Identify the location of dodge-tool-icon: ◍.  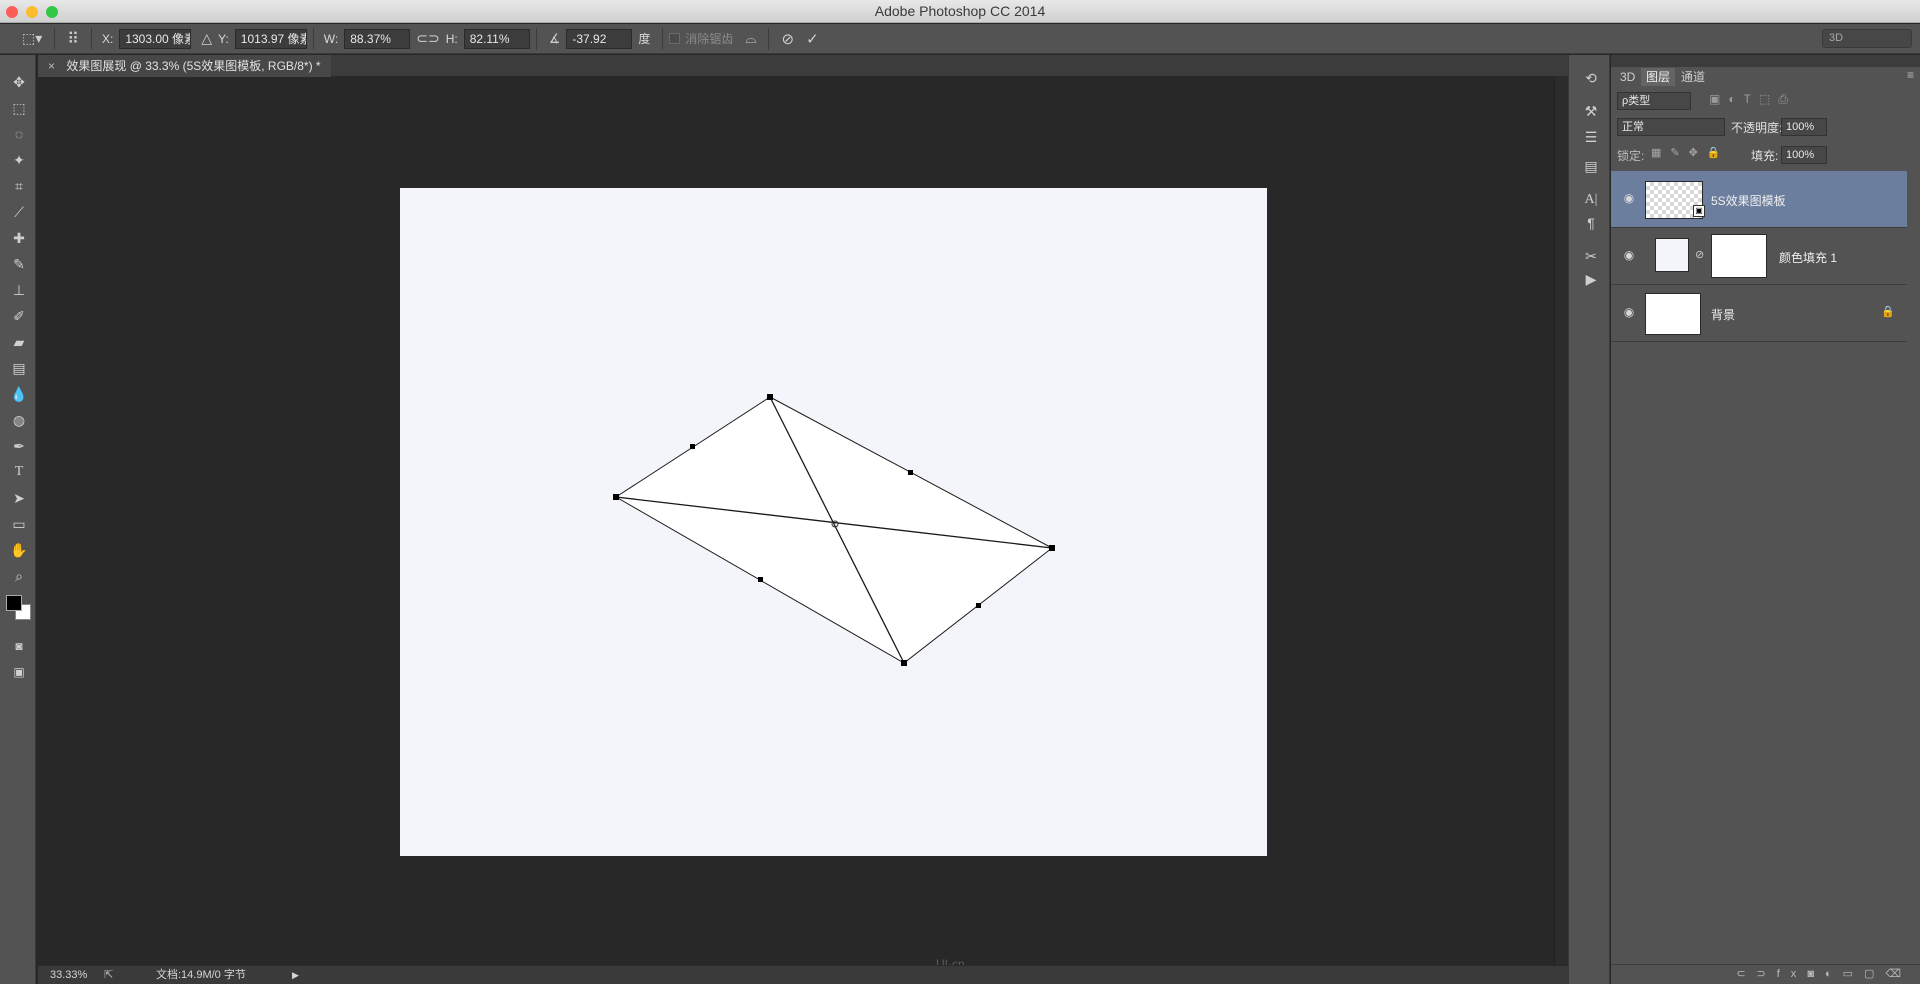
(19, 420).